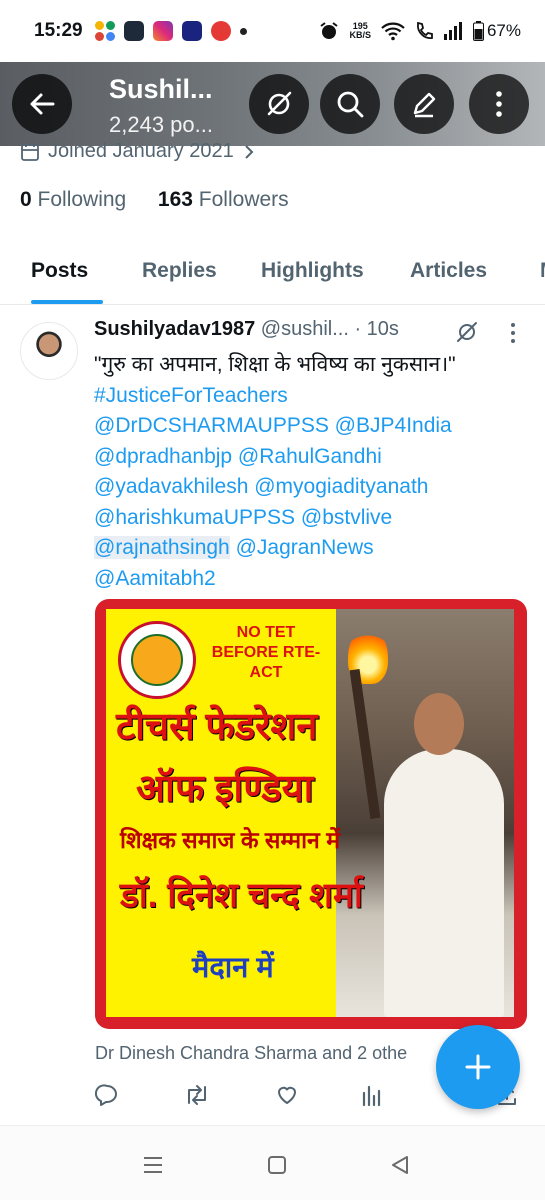 This screenshot has width=545, height=1200. I want to click on poster-no-tet: NO TET BEFORE RTE-ACT, so click(266, 653).